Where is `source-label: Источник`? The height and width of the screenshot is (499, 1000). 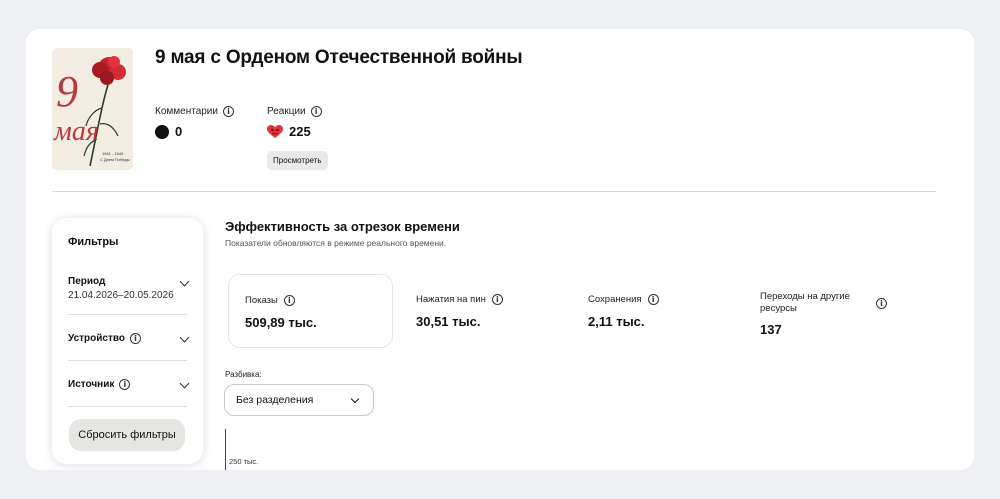
source-label: Источник is located at coordinates (91, 384).